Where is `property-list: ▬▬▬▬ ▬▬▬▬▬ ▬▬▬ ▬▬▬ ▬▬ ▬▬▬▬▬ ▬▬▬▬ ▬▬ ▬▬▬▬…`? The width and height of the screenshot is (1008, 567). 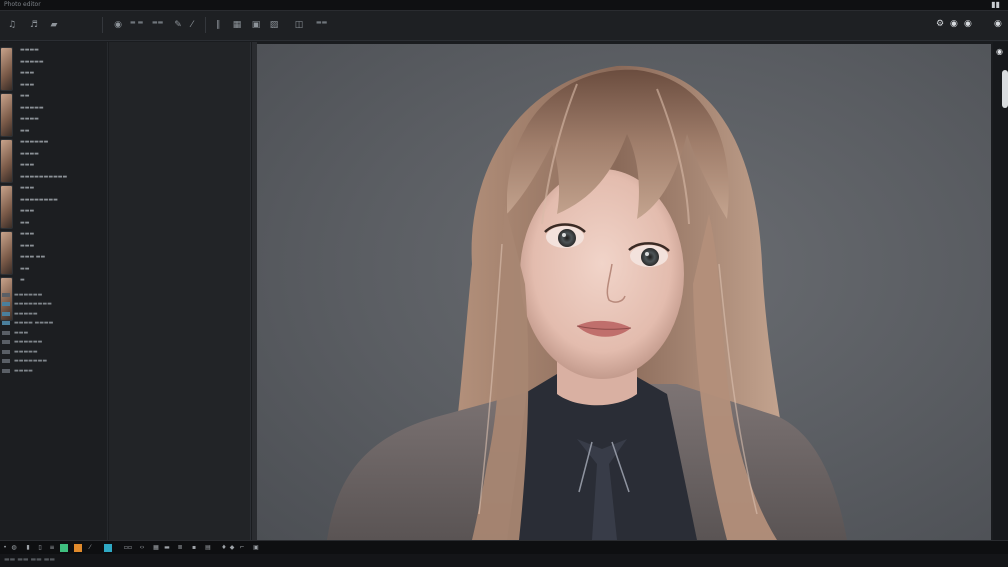
property-list: ▬▬▬▬ ▬▬▬▬▬ ▬▬▬ ▬▬▬ ▬▬ ▬▬▬▬▬ ▬▬▬▬ ▬▬ ▬▬▬▬… is located at coordinates (63, 168).